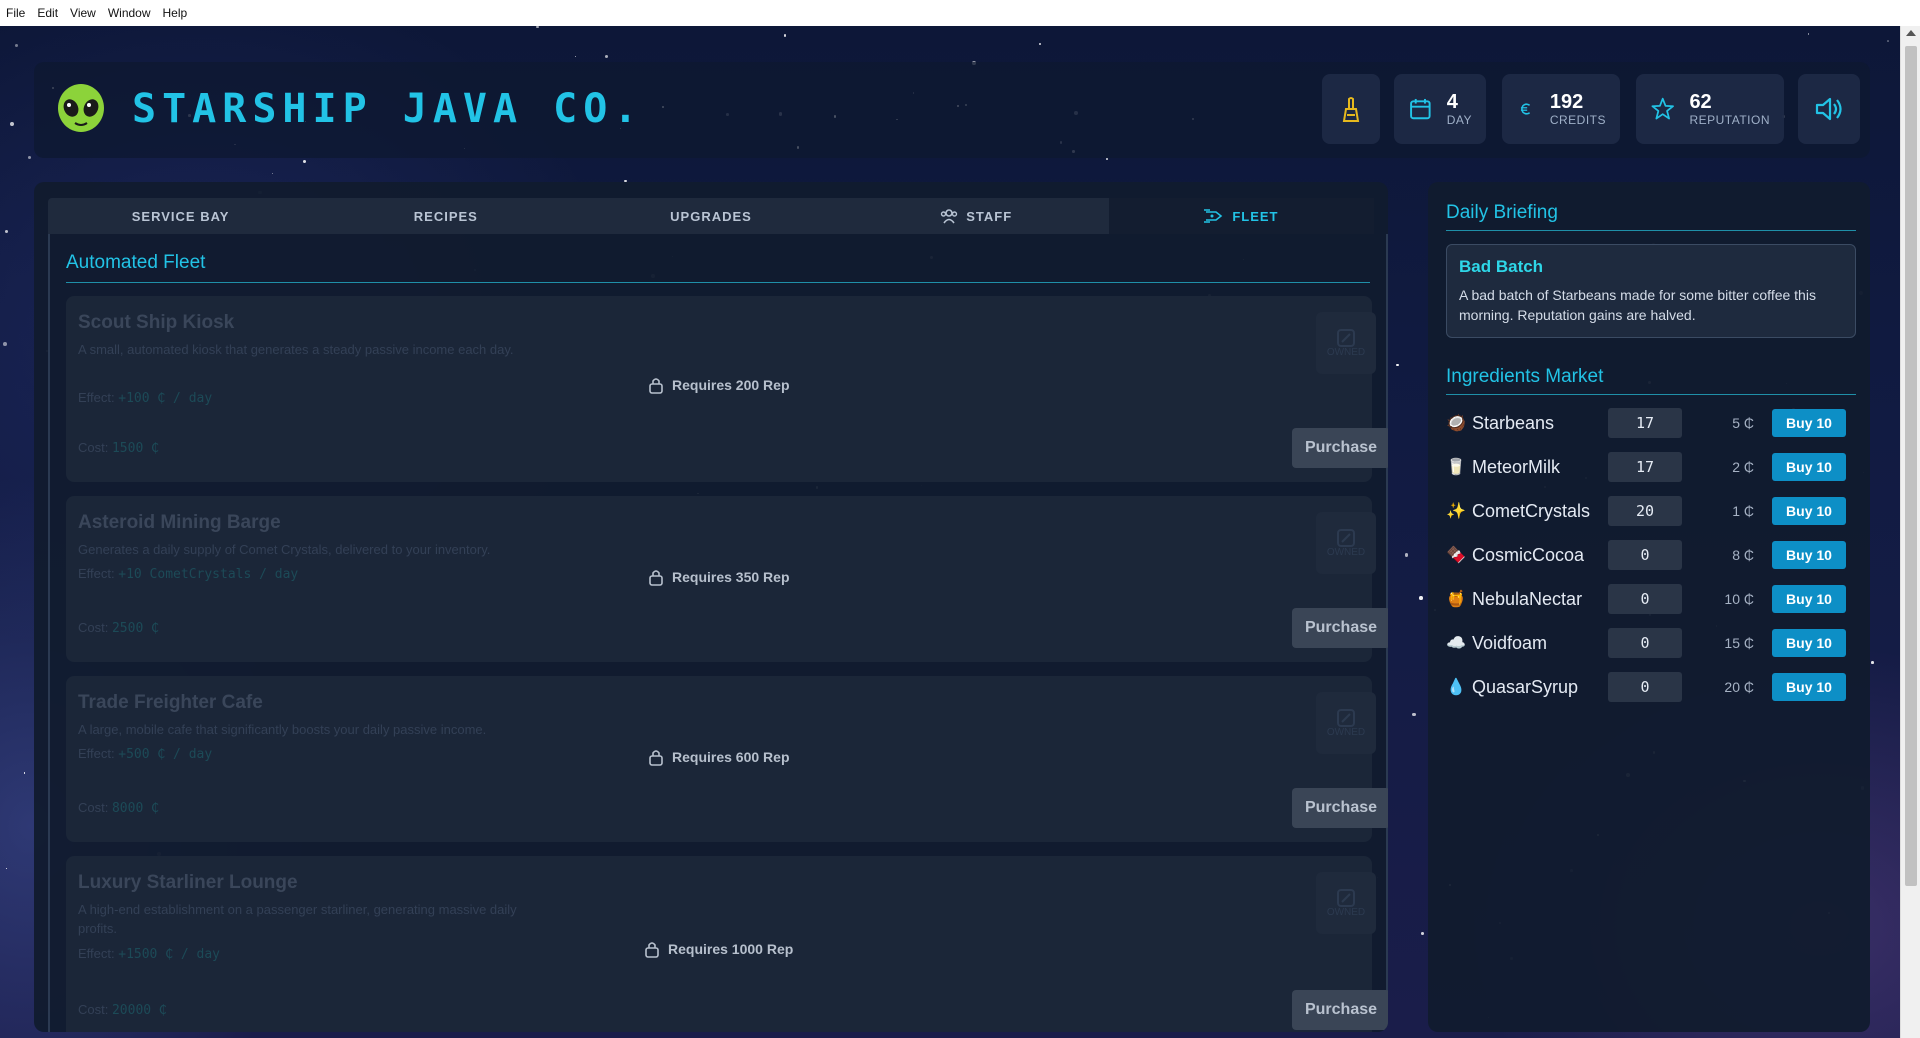 This screenshot has height=1038, width=1920. Describe the element at coordinates (1809, 687) in the screenshot. I see `buy-quasarsyrup-button: Buy 10` at that location.